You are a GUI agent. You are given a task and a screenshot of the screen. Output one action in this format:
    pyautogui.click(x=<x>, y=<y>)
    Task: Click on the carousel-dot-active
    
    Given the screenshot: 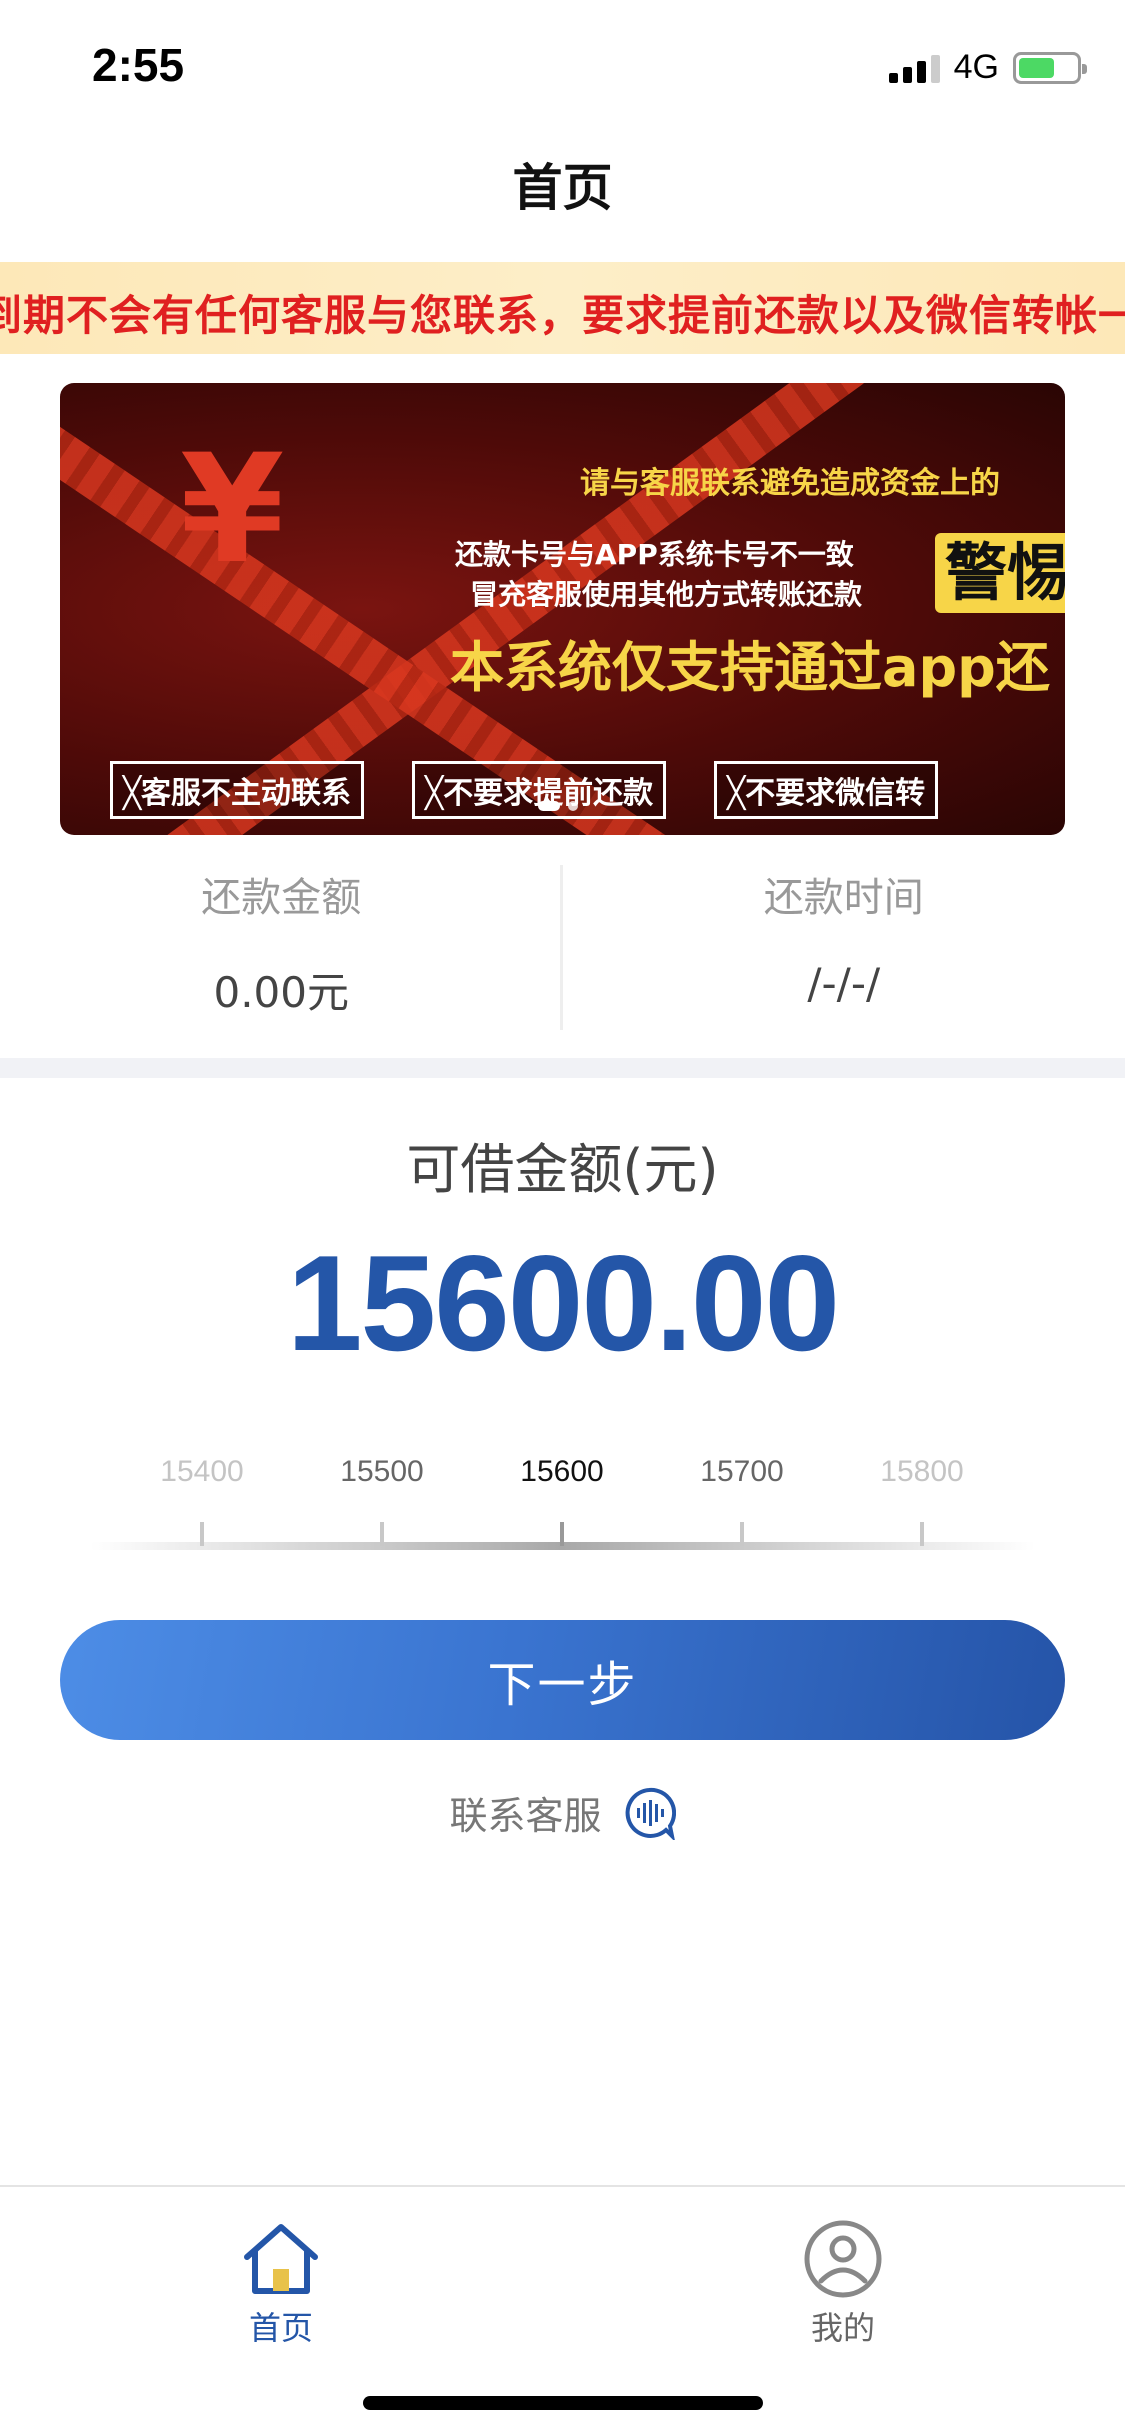 What is the action you would take?
    pyautogui.click(x=549, y=806)
    